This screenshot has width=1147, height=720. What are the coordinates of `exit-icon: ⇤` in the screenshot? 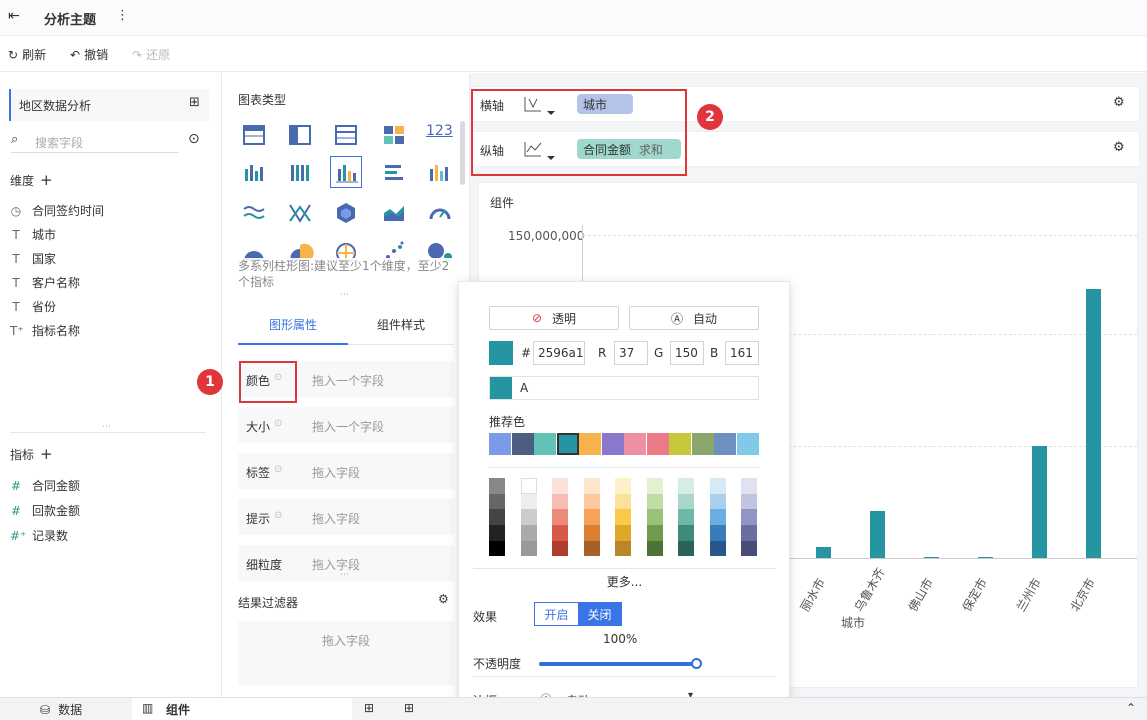 It's located at (14, 16).